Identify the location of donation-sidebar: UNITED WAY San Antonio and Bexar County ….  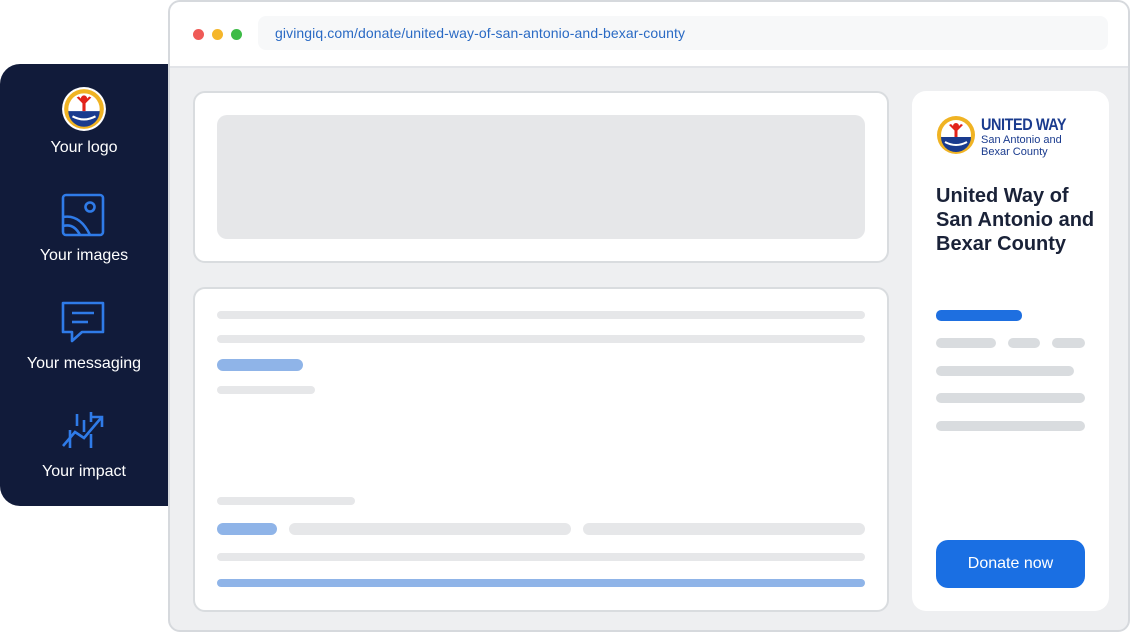
(1010, 351).